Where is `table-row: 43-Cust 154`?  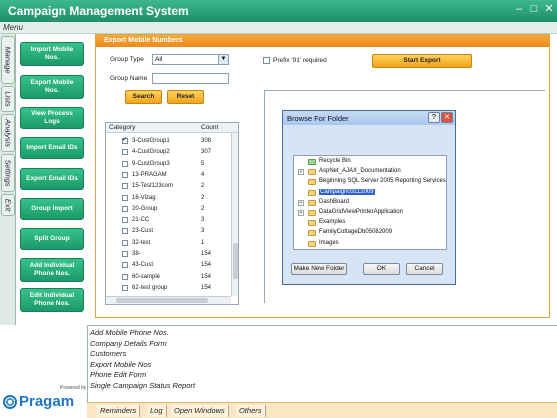 table-row: 43-Cust 154 is located at coordinates (168, 265).